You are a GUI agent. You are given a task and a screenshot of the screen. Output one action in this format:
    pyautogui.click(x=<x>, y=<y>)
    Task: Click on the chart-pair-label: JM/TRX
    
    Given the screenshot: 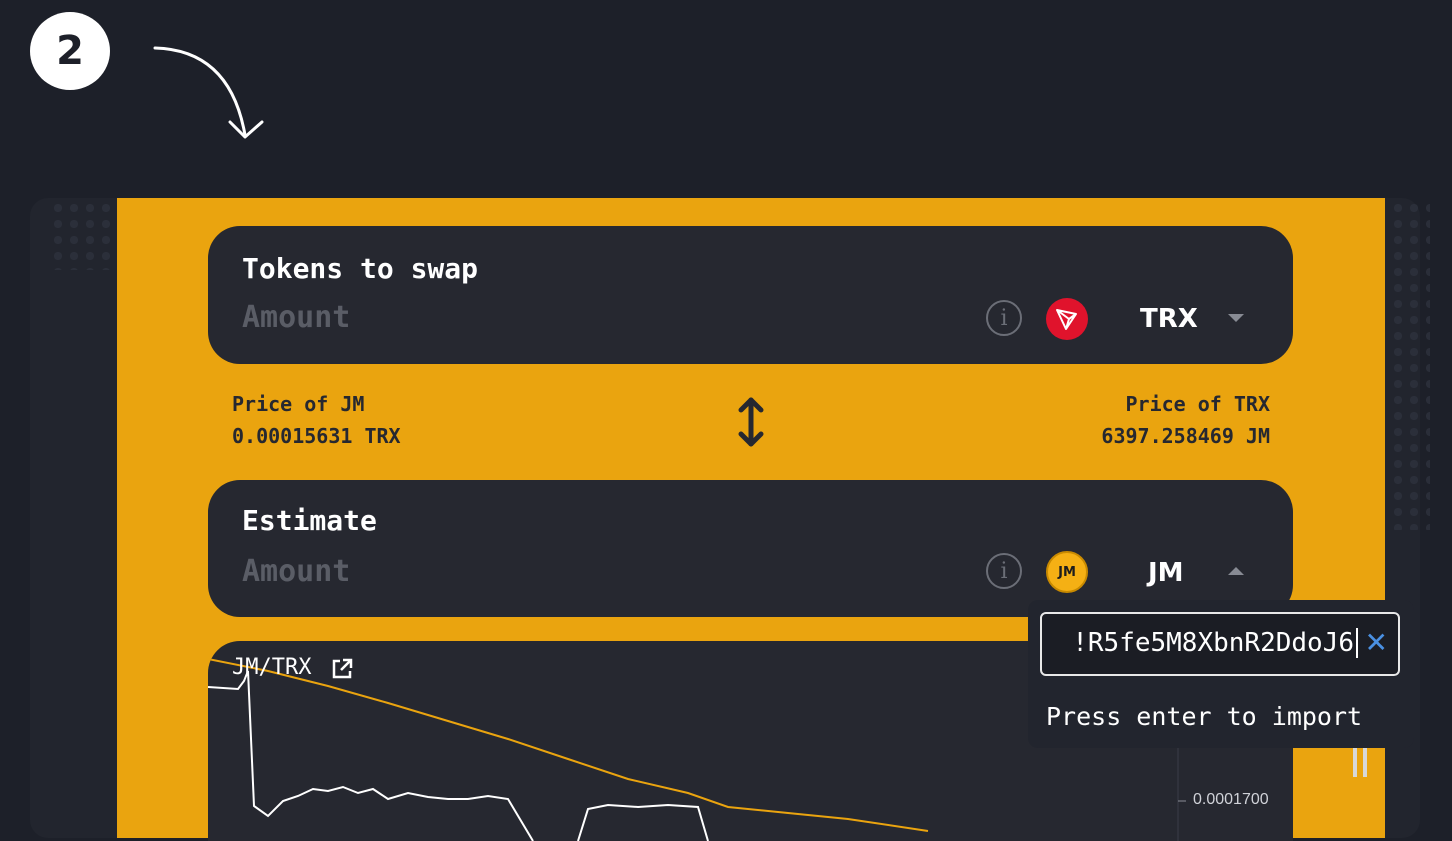 What is the action you would take?
    pyautogui.click(x=272, y=667)
    